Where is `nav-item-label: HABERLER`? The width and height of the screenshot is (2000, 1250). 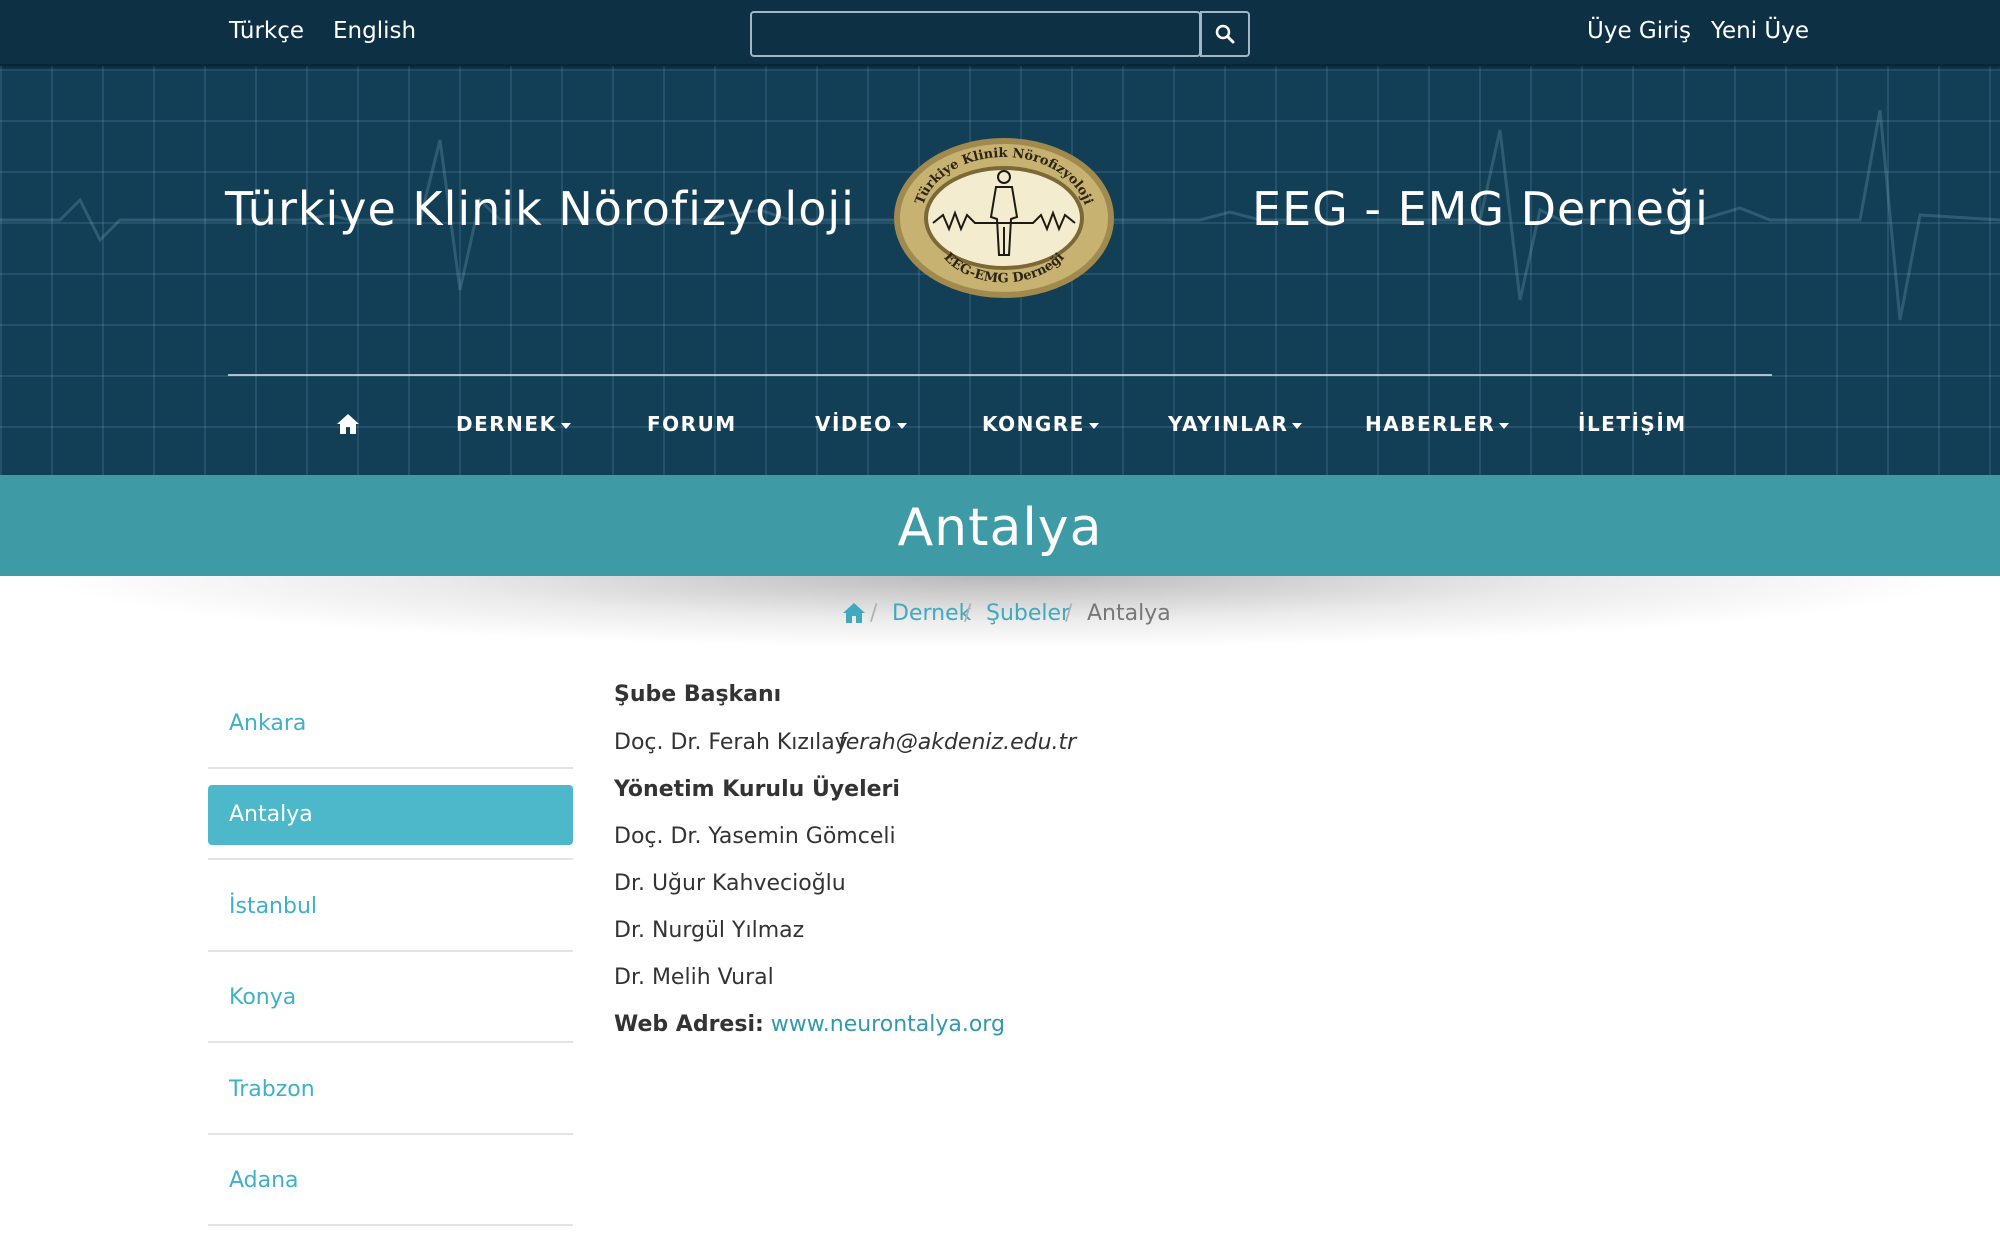
nav-item-label: HABERLER is located at coordinates (1430, 424).